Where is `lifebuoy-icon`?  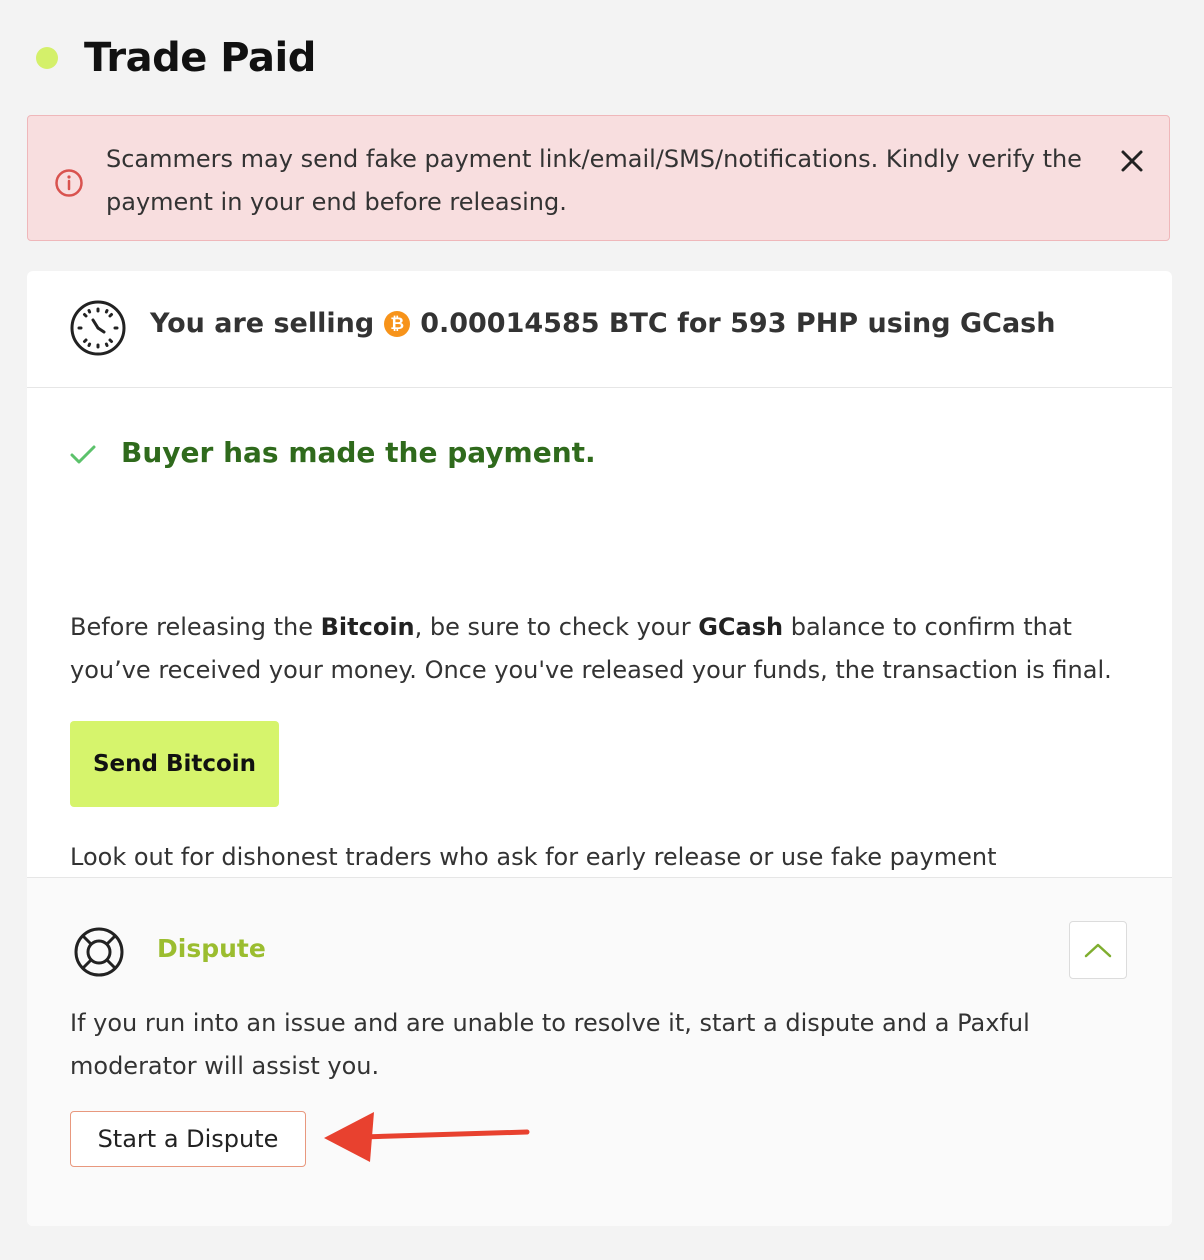
lifebuoy-icon is located at coordinates (99, 952).